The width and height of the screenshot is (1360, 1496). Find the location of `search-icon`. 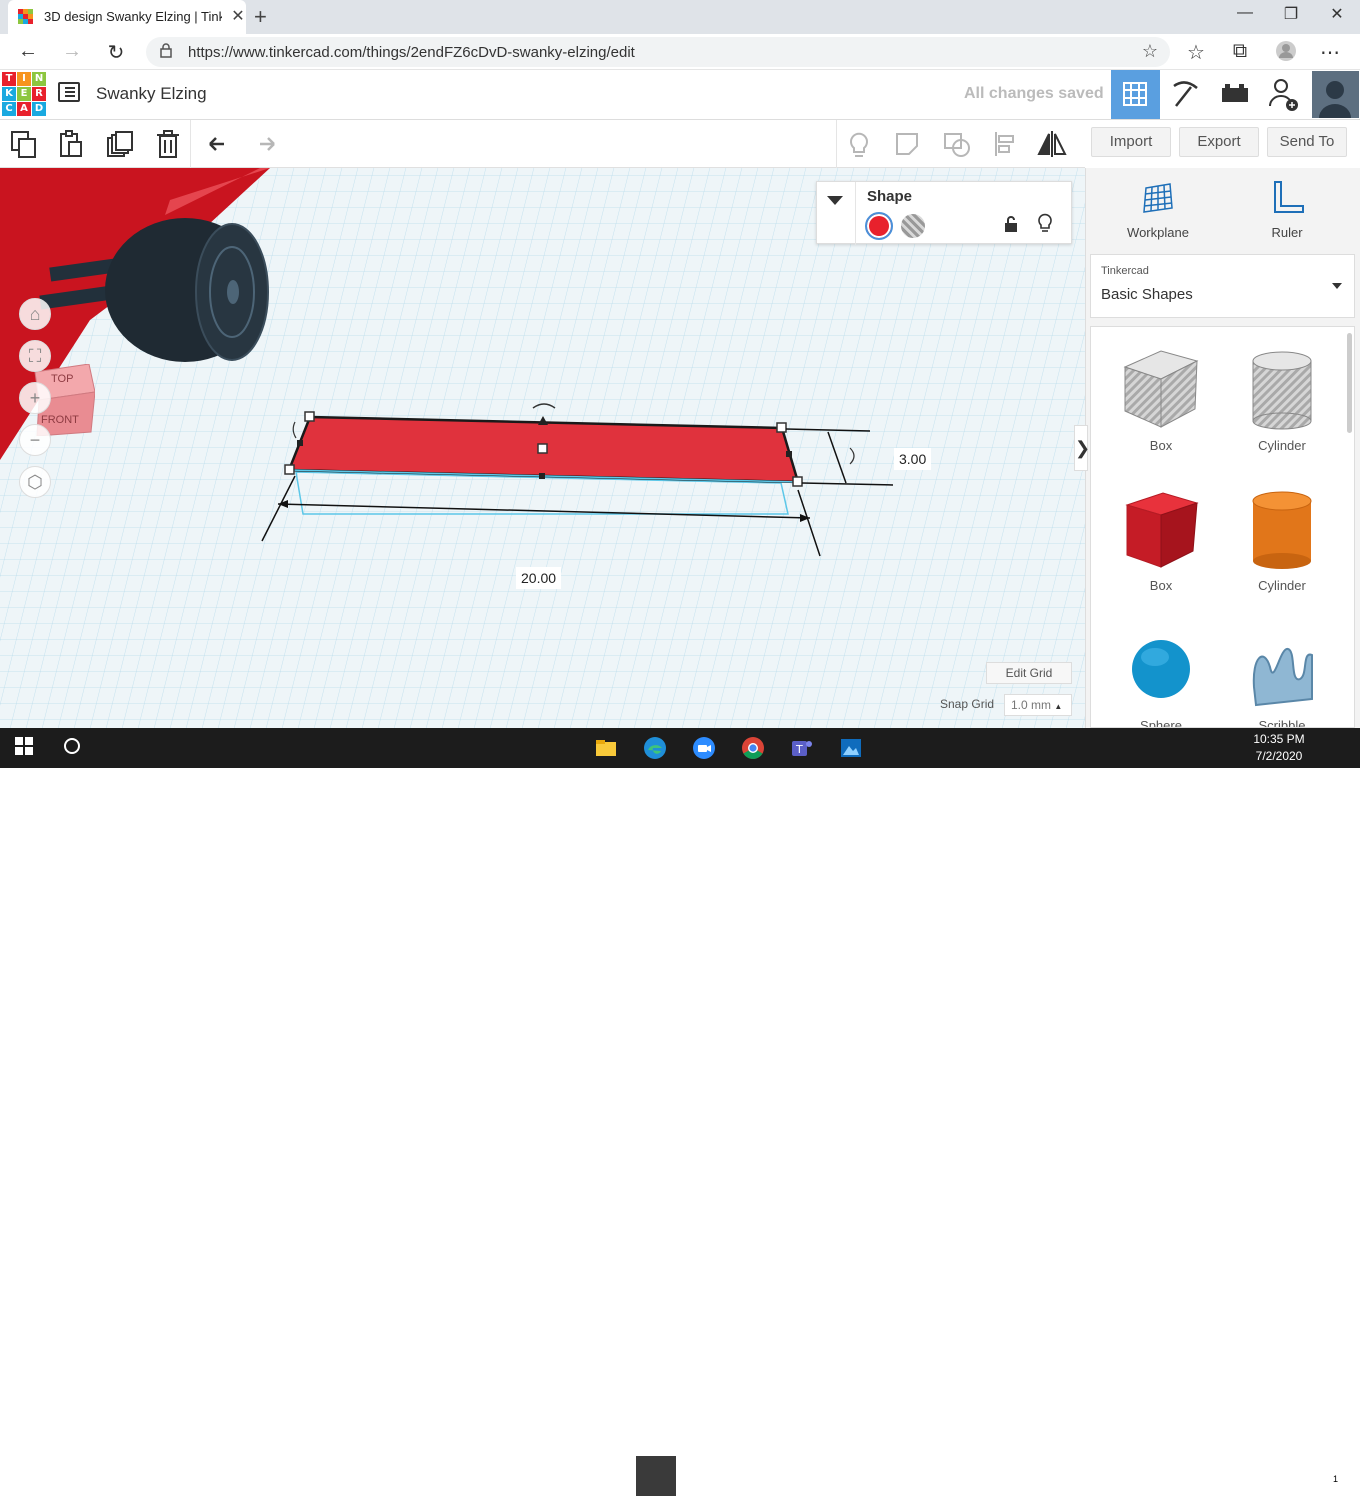

search-icon is located at coordinates (74, 748).